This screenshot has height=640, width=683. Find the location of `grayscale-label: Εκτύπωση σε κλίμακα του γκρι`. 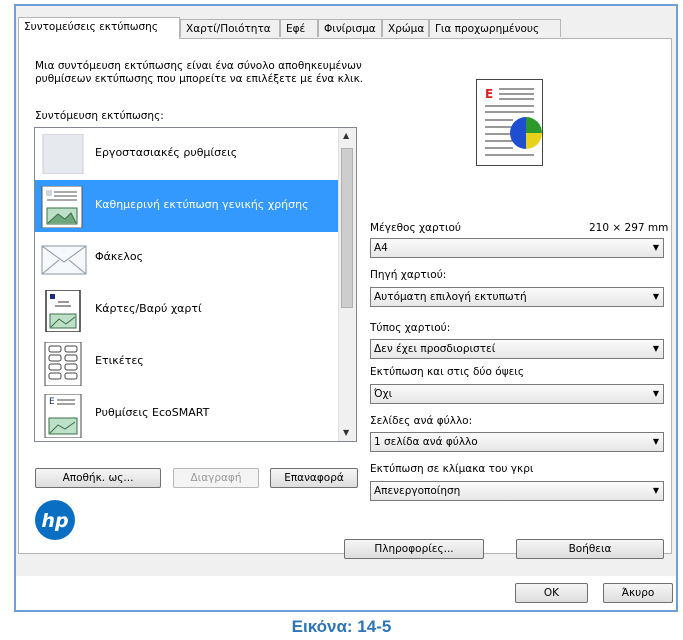

grayscale-label: Εκτύπωση σε κλίμακα του γκρι is located at coordinates (452, 469).